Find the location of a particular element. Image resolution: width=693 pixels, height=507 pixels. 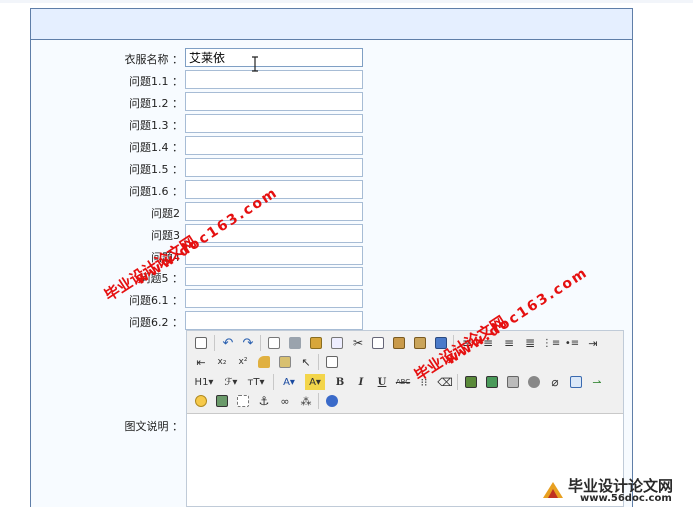

quick-format-icon is located at coordinates (285, 362).